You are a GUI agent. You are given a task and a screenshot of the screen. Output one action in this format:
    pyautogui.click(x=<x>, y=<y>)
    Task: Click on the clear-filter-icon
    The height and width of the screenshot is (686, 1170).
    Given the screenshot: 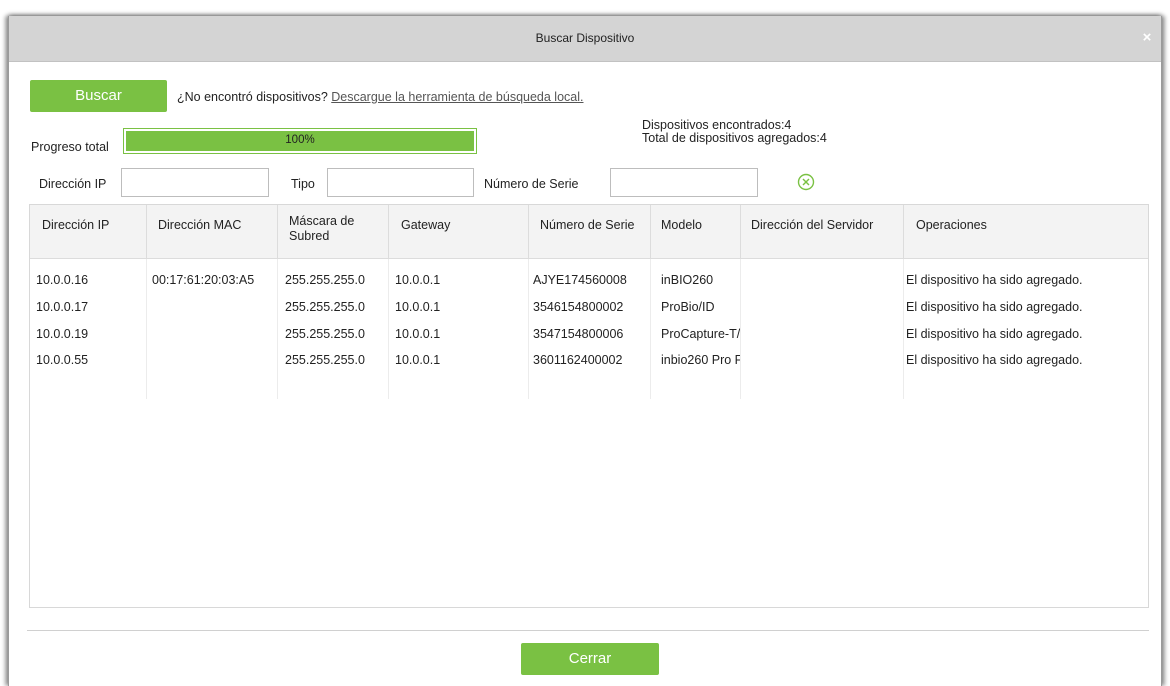 What is the action you would take?
    pyautogui.click(x=806, y=182)
    